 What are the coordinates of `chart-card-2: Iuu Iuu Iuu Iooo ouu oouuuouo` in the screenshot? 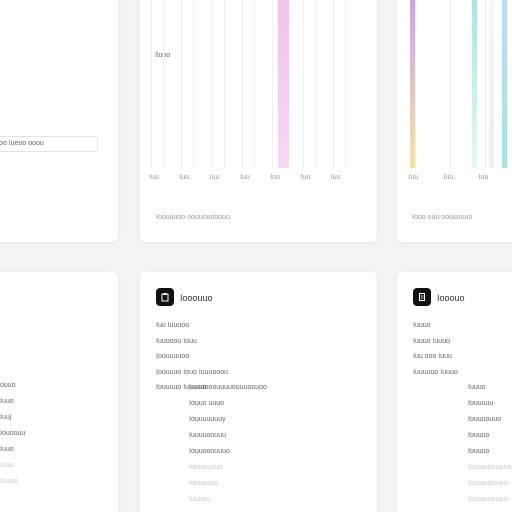 It's located at (454, 121).